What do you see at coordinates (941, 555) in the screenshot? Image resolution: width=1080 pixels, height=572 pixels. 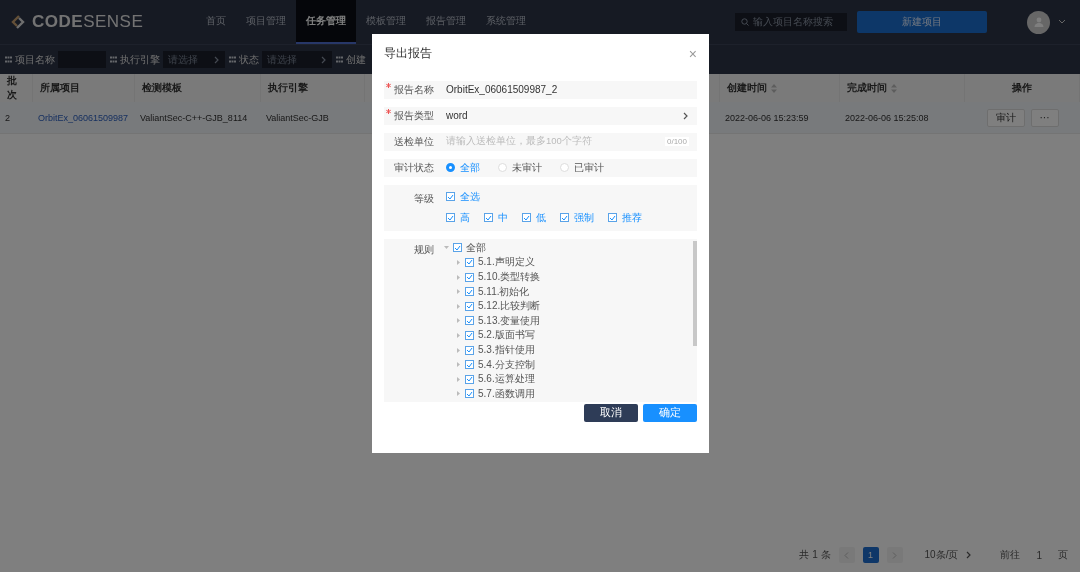 I see `page-size-select: 10条/页` at bounding box center [941, 555].